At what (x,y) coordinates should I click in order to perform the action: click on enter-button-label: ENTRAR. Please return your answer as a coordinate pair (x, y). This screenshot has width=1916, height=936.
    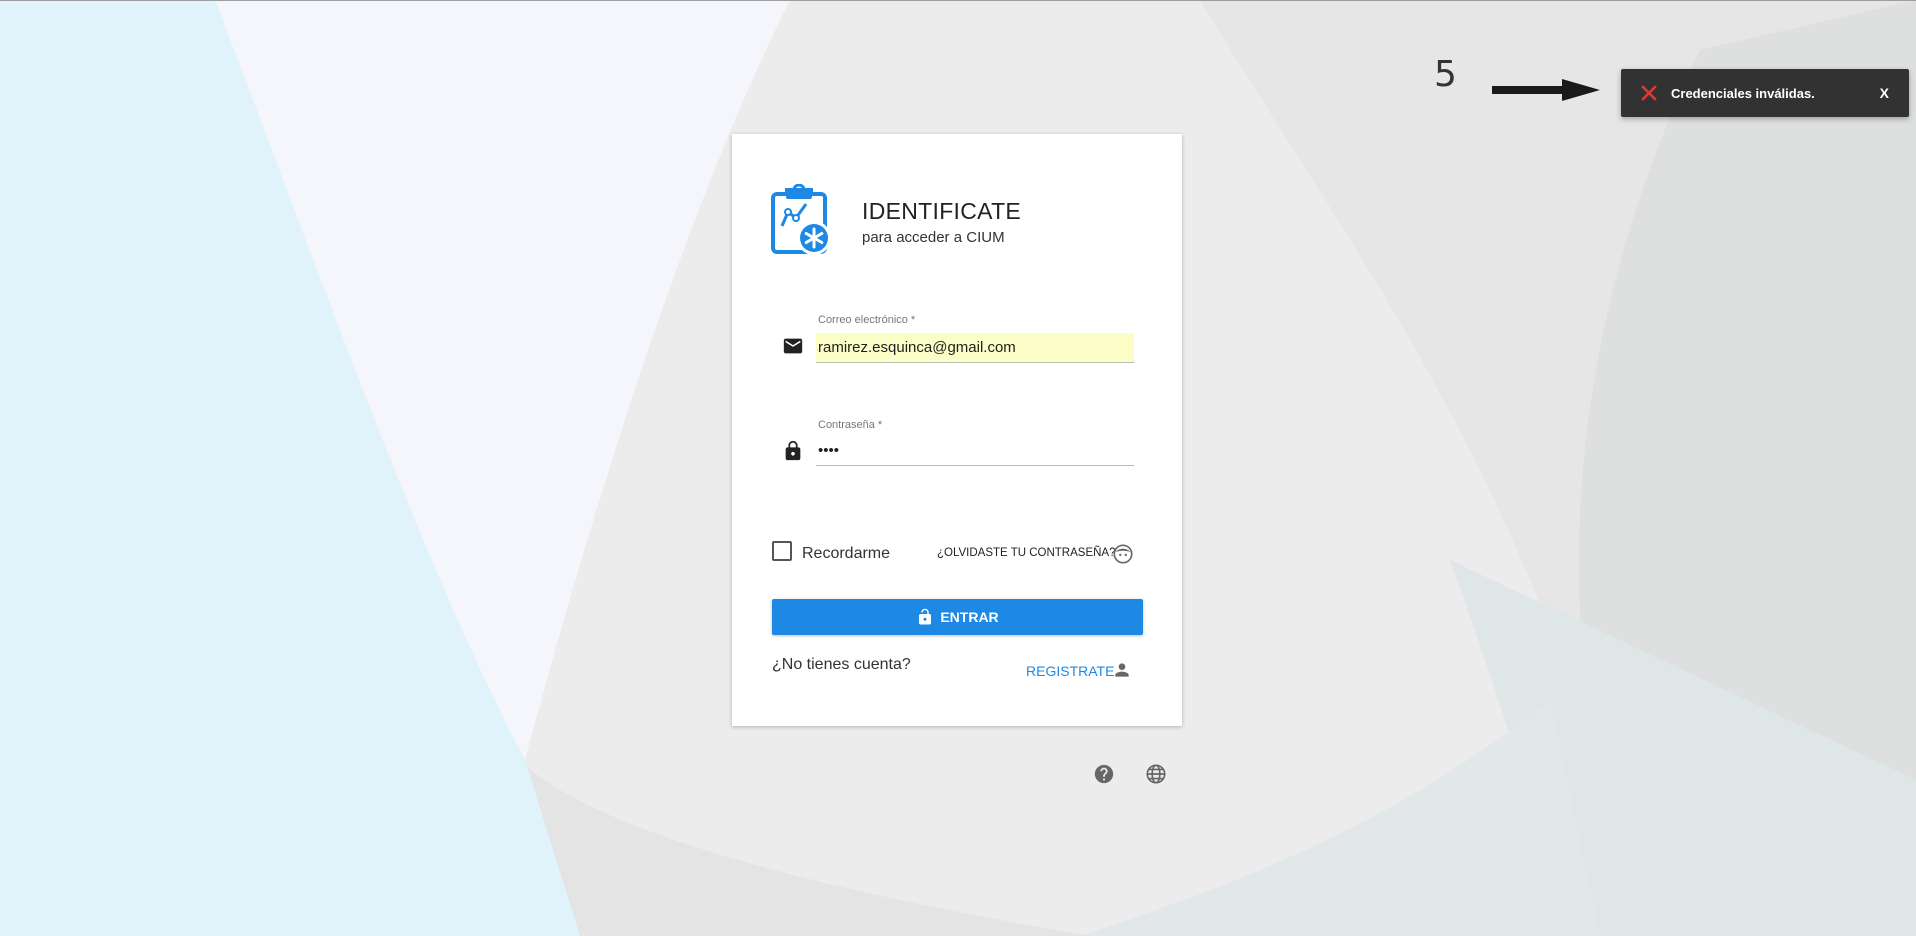
    Looking at the image, I should click on (969, 617).